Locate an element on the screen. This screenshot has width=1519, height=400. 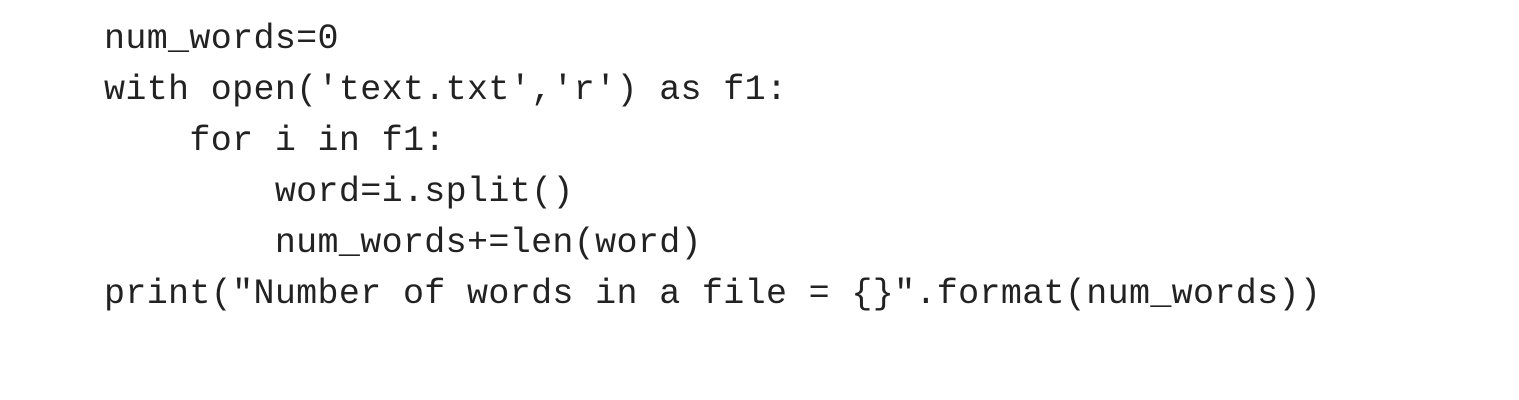
code-line: num_words+=len(word) is located at coordinates (403, 243).